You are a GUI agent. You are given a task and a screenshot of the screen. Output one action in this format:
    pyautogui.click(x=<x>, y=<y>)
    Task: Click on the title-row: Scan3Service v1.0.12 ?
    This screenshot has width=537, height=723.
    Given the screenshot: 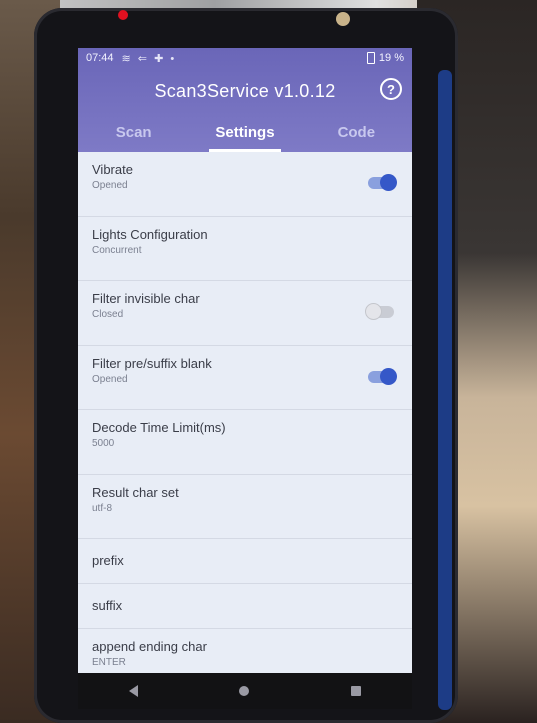 What is the action you would take?
    pyautogui.click(x=245, y=91)
    